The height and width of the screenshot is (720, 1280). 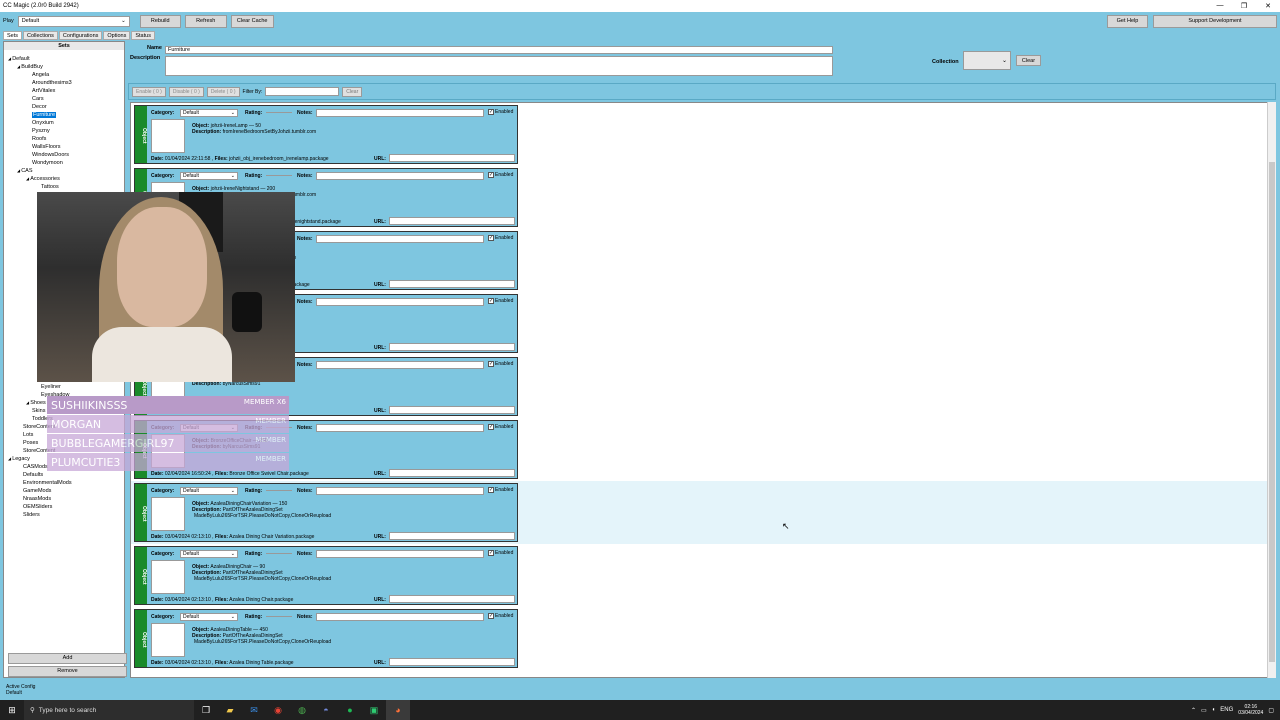 What do you see at coordinates (143, 35) in the screenshot?
I see `tab-status: Status` at bounding box center [143, 35].